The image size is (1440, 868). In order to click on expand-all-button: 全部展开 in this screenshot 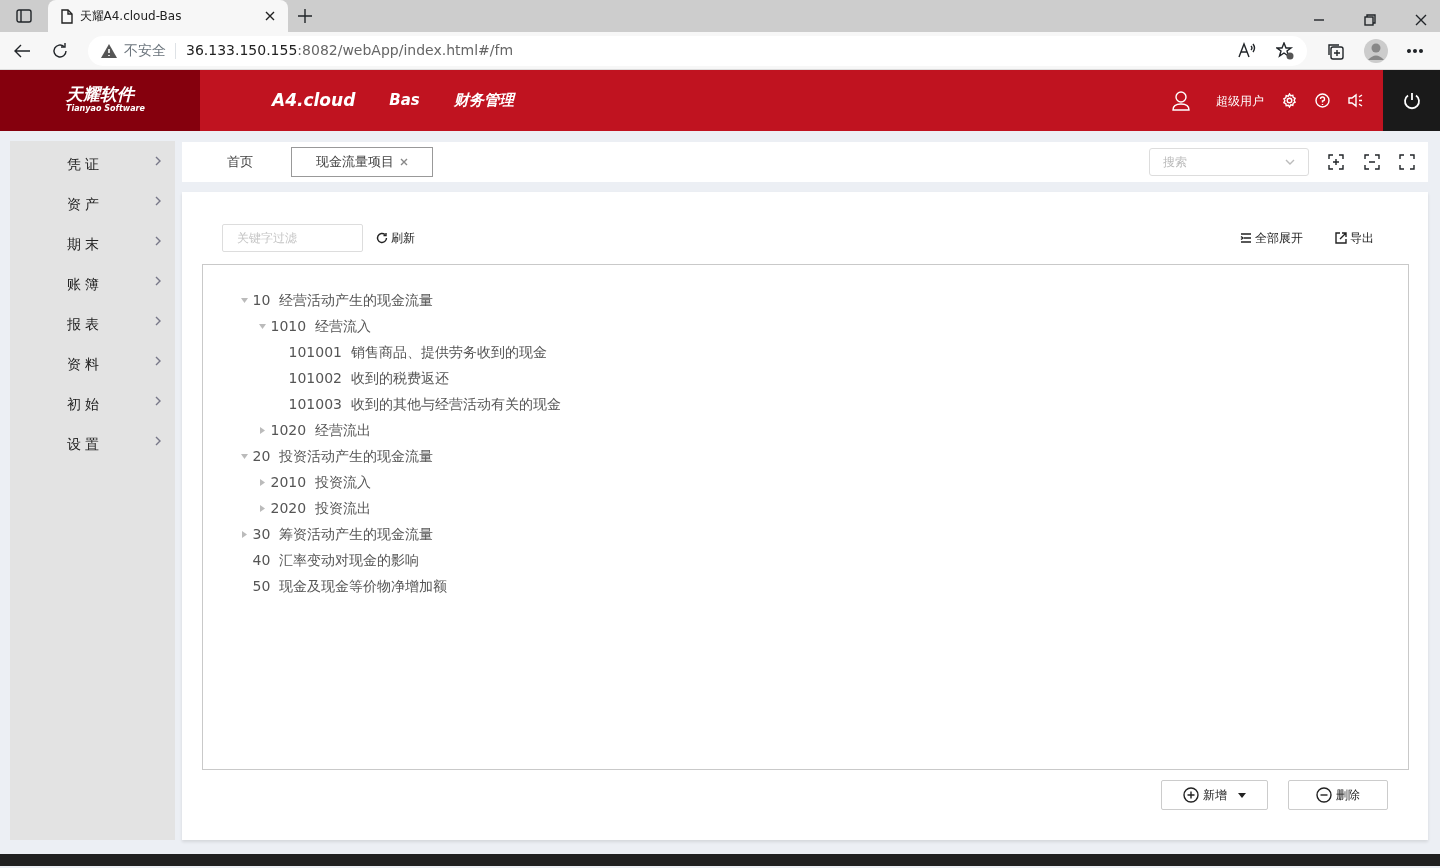, I will do `click(1271, 238)`.